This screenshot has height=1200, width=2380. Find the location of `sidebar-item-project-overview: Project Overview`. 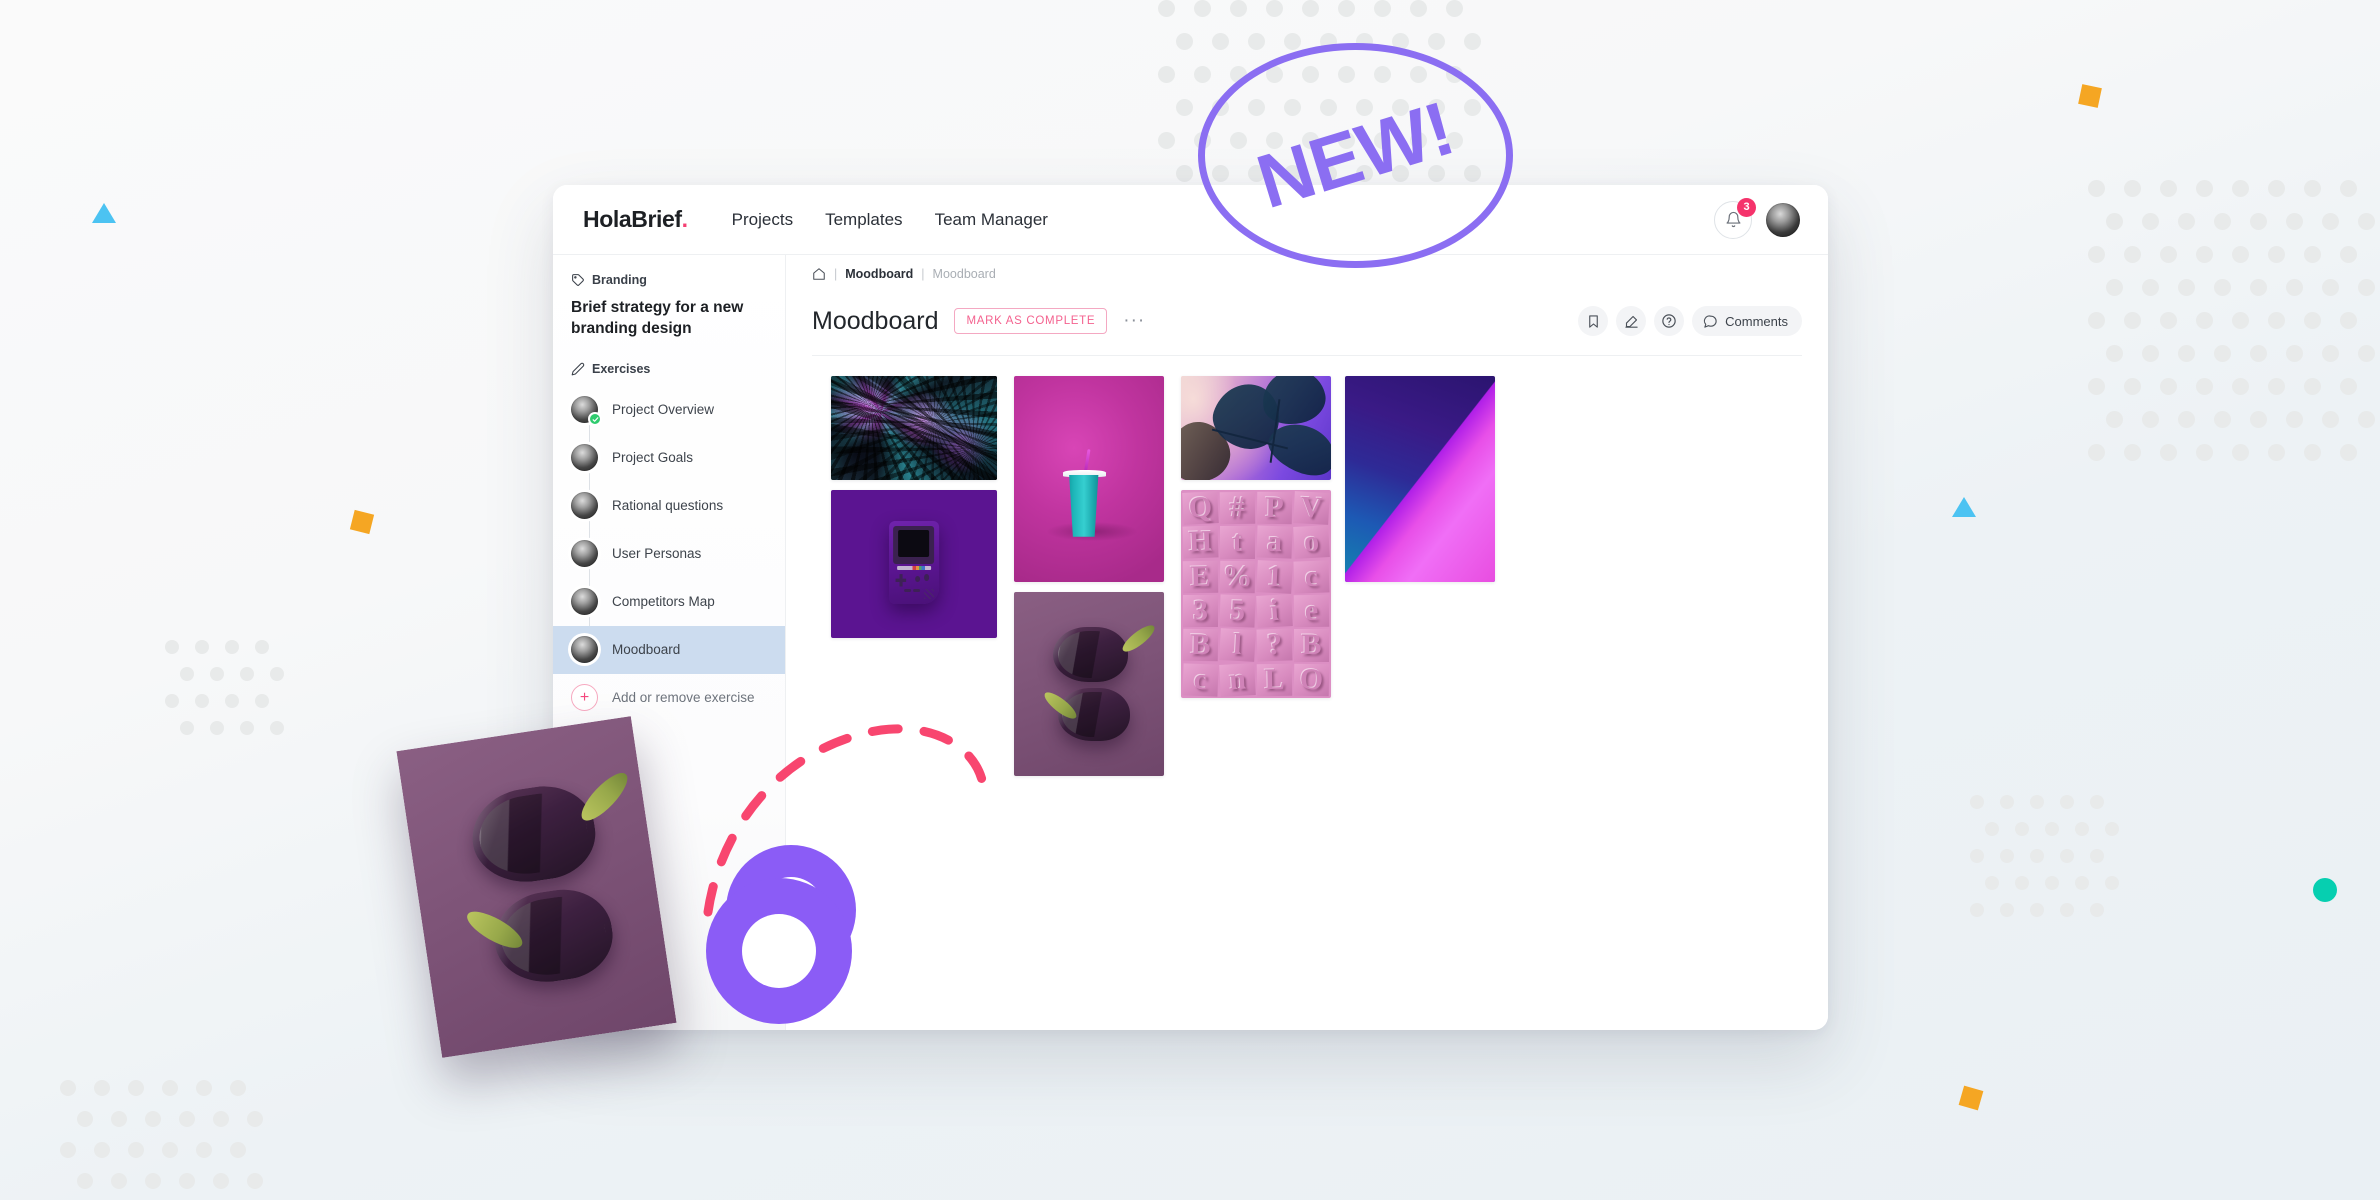

sidebar-item-project-overview: Project Overview is located at coordinates (669, 410).